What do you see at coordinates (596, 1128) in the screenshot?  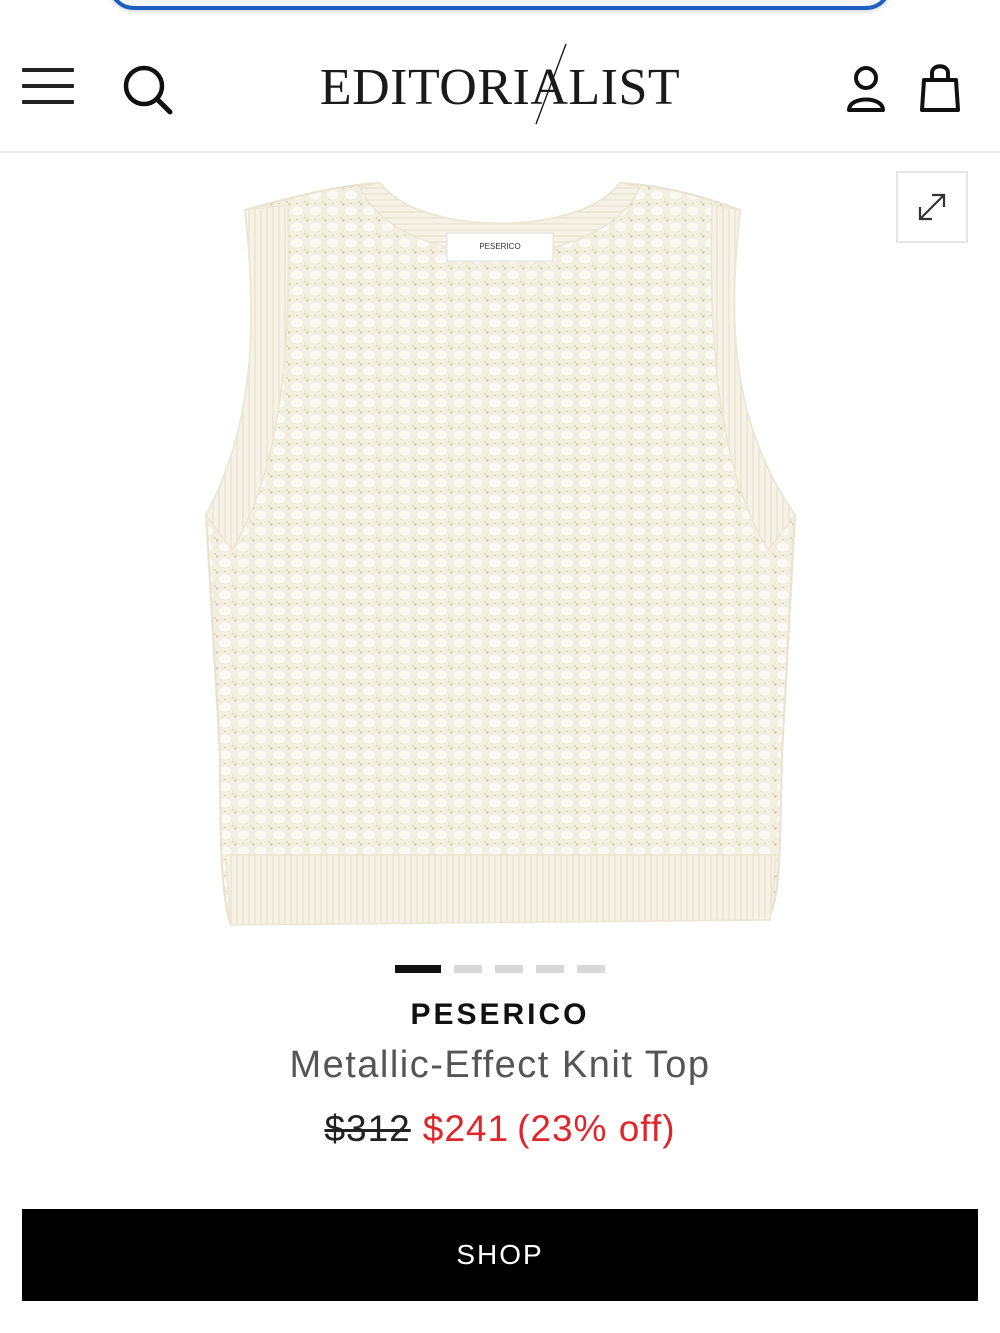 I see `discount-badge: (23% off)` at bounding box center [596, 1128].